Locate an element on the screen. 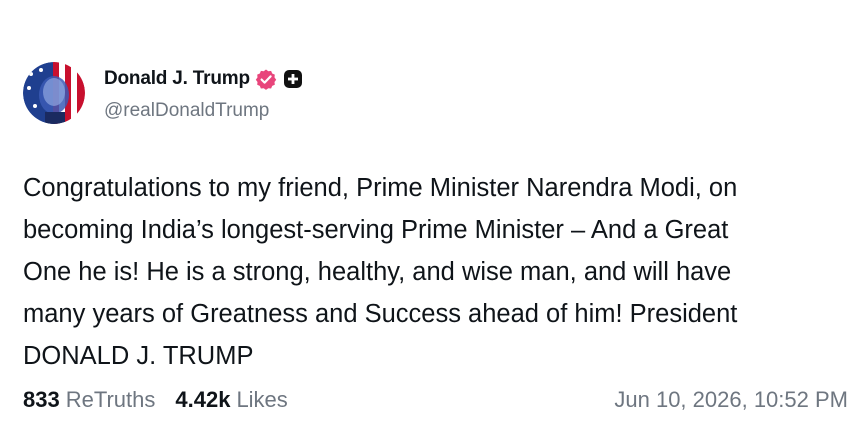 The height and width of the screenshot is (426, 868). post-stats: 833 ReTruths 4.42k Likes is located at coordinates (155, 400).